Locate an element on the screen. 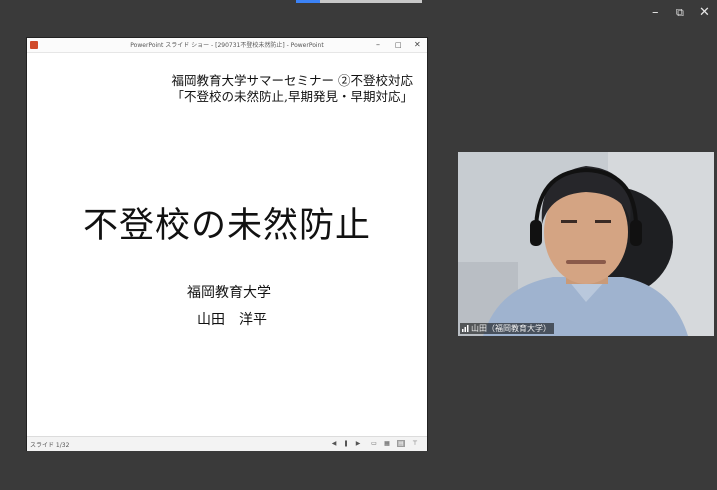 This screenshot has height=490, width=717. seminar-line-2: 「不登校の未然防止,早期発見・早期対応」 is located at coordinates (292, 96).